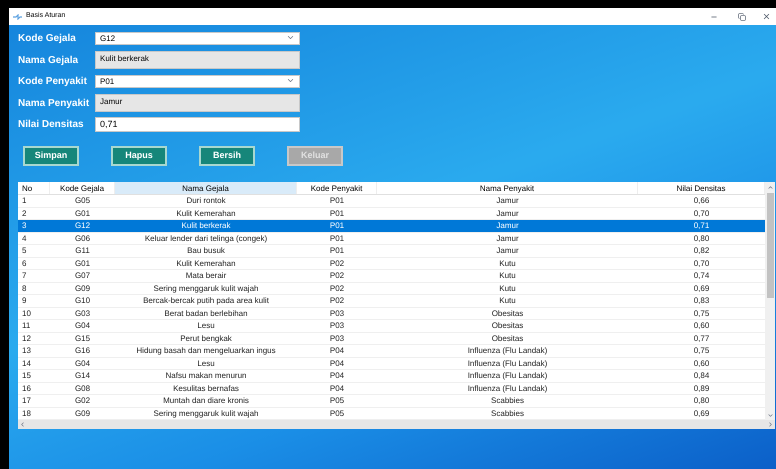 The image size is (776, 469). What do you see at coordinates (24, 226) in the screenshot?
I see `table-cell-text: 3` at bounding box center [24, 226].